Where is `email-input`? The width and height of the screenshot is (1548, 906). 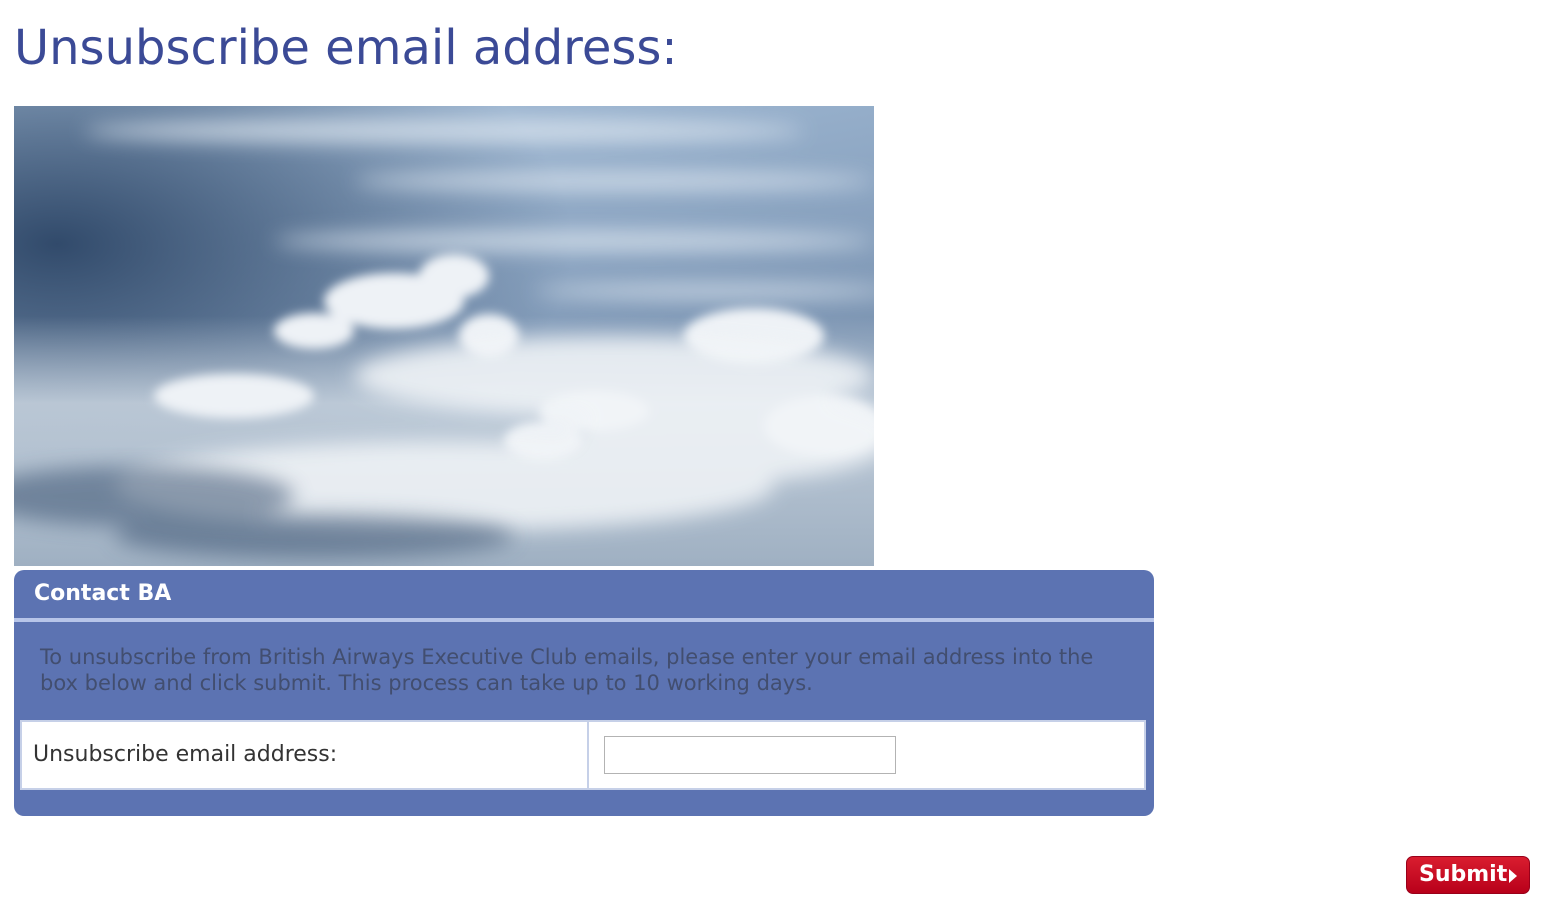 email-input is located at coordinates (750, 755).